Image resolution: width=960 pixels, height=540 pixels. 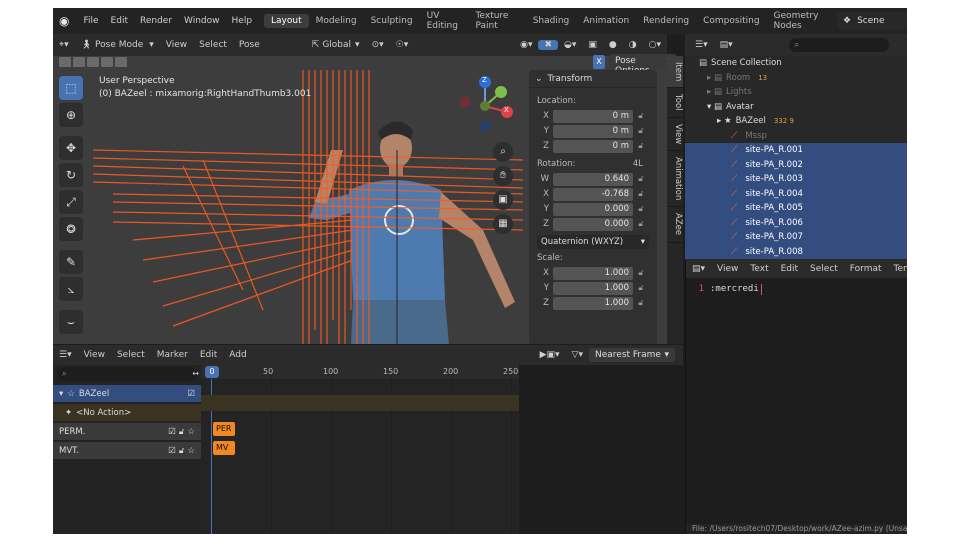 What do you see at coordinates (71, 88) in the screenshot?
I see `select-box-icon: ⬚` at bounding box center [71, 88].